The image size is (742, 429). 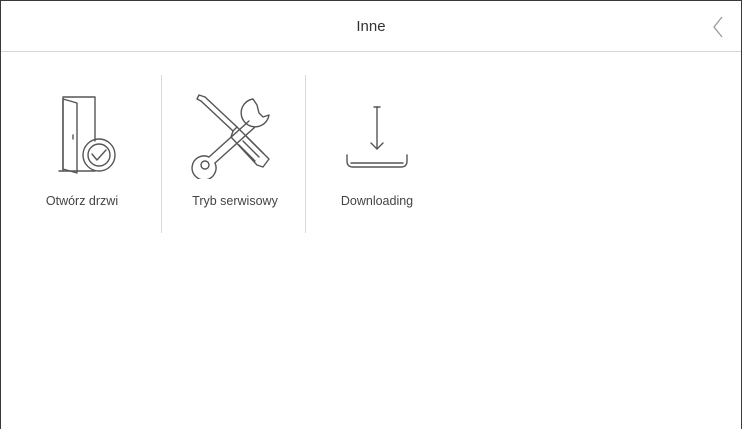 I want to click on page-title: Inne, so click(x=371, y=26).